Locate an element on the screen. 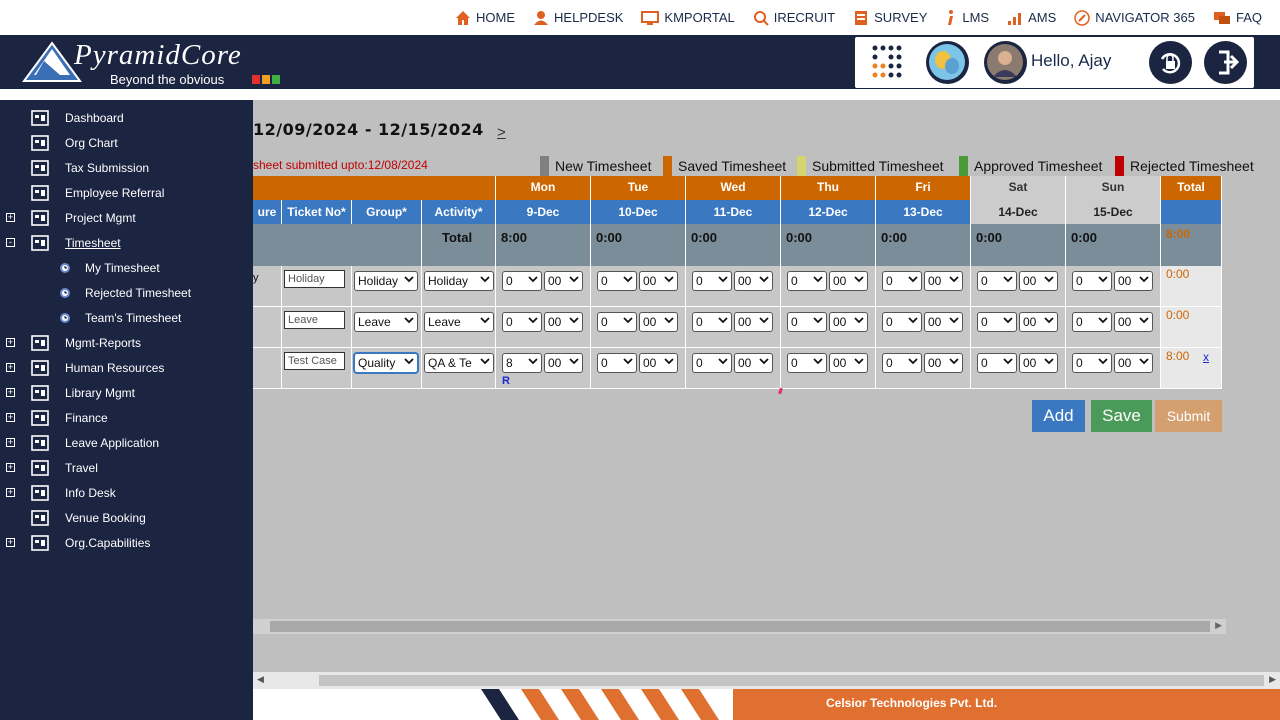  grid-scroll-thumb is located at coordinates (740, 626).